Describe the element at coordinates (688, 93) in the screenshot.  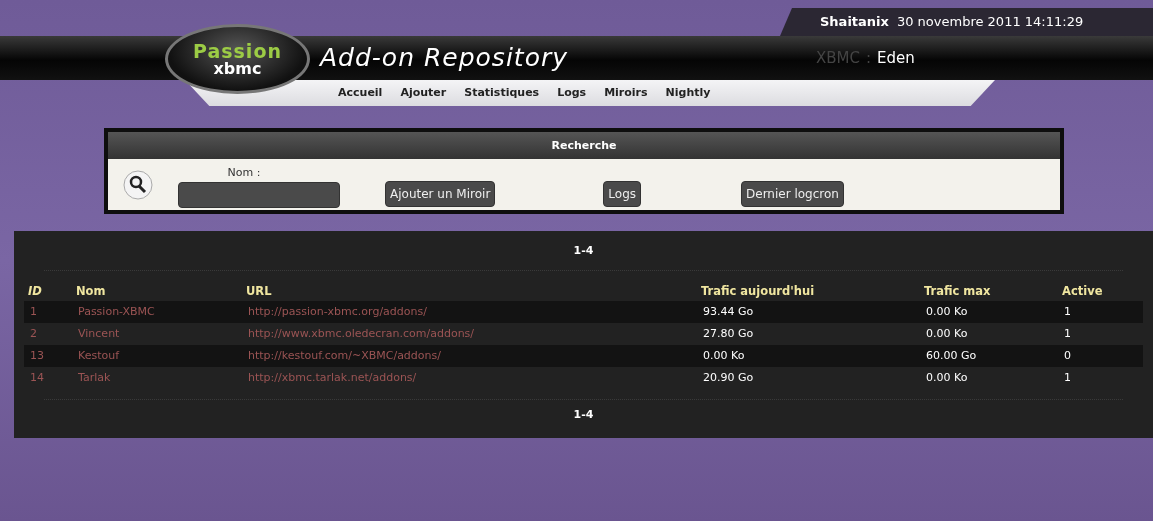
I see `nav-link: Nightly` at that location.